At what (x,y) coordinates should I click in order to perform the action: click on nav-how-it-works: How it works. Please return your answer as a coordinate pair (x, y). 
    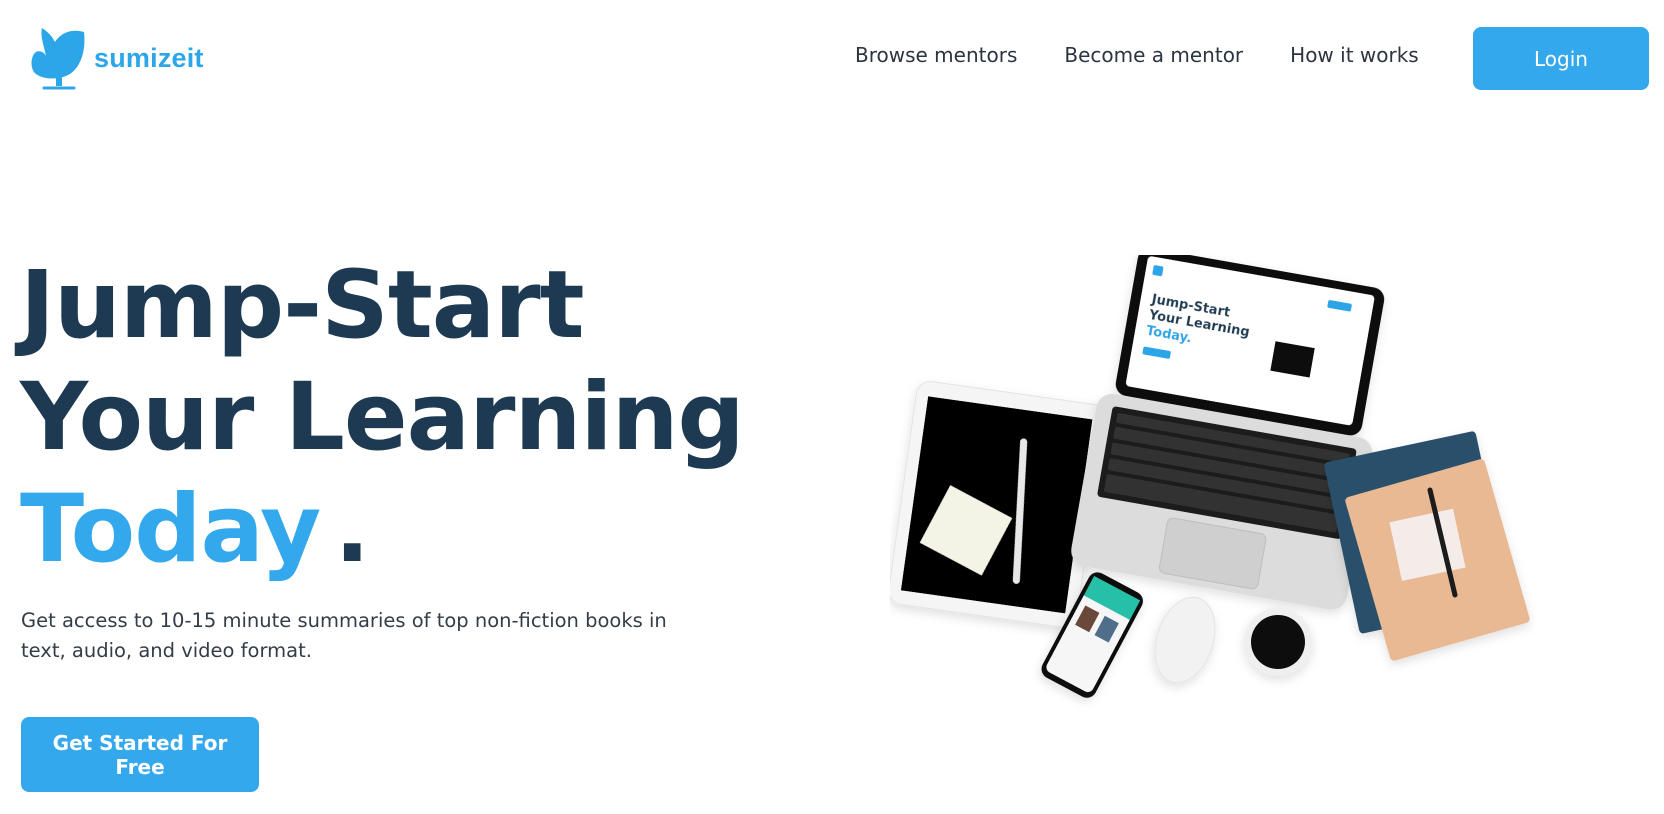
    Looking at the image, I should click on (1354, 55).